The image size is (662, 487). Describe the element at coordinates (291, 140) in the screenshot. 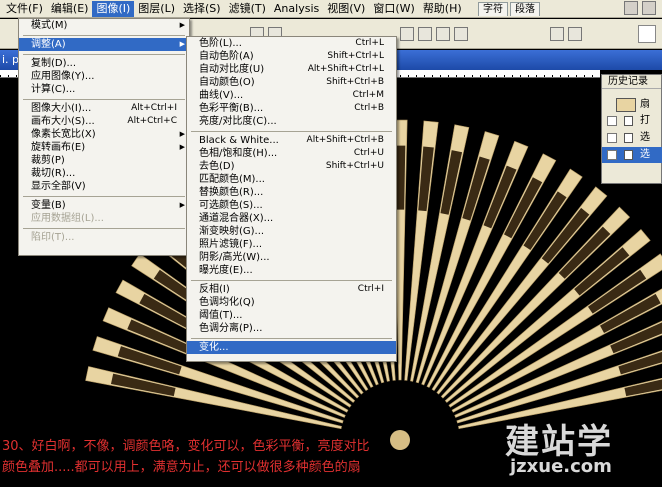

I see `menu-item: Black & White... Alt+Shift+Ctrl+B` at that location.